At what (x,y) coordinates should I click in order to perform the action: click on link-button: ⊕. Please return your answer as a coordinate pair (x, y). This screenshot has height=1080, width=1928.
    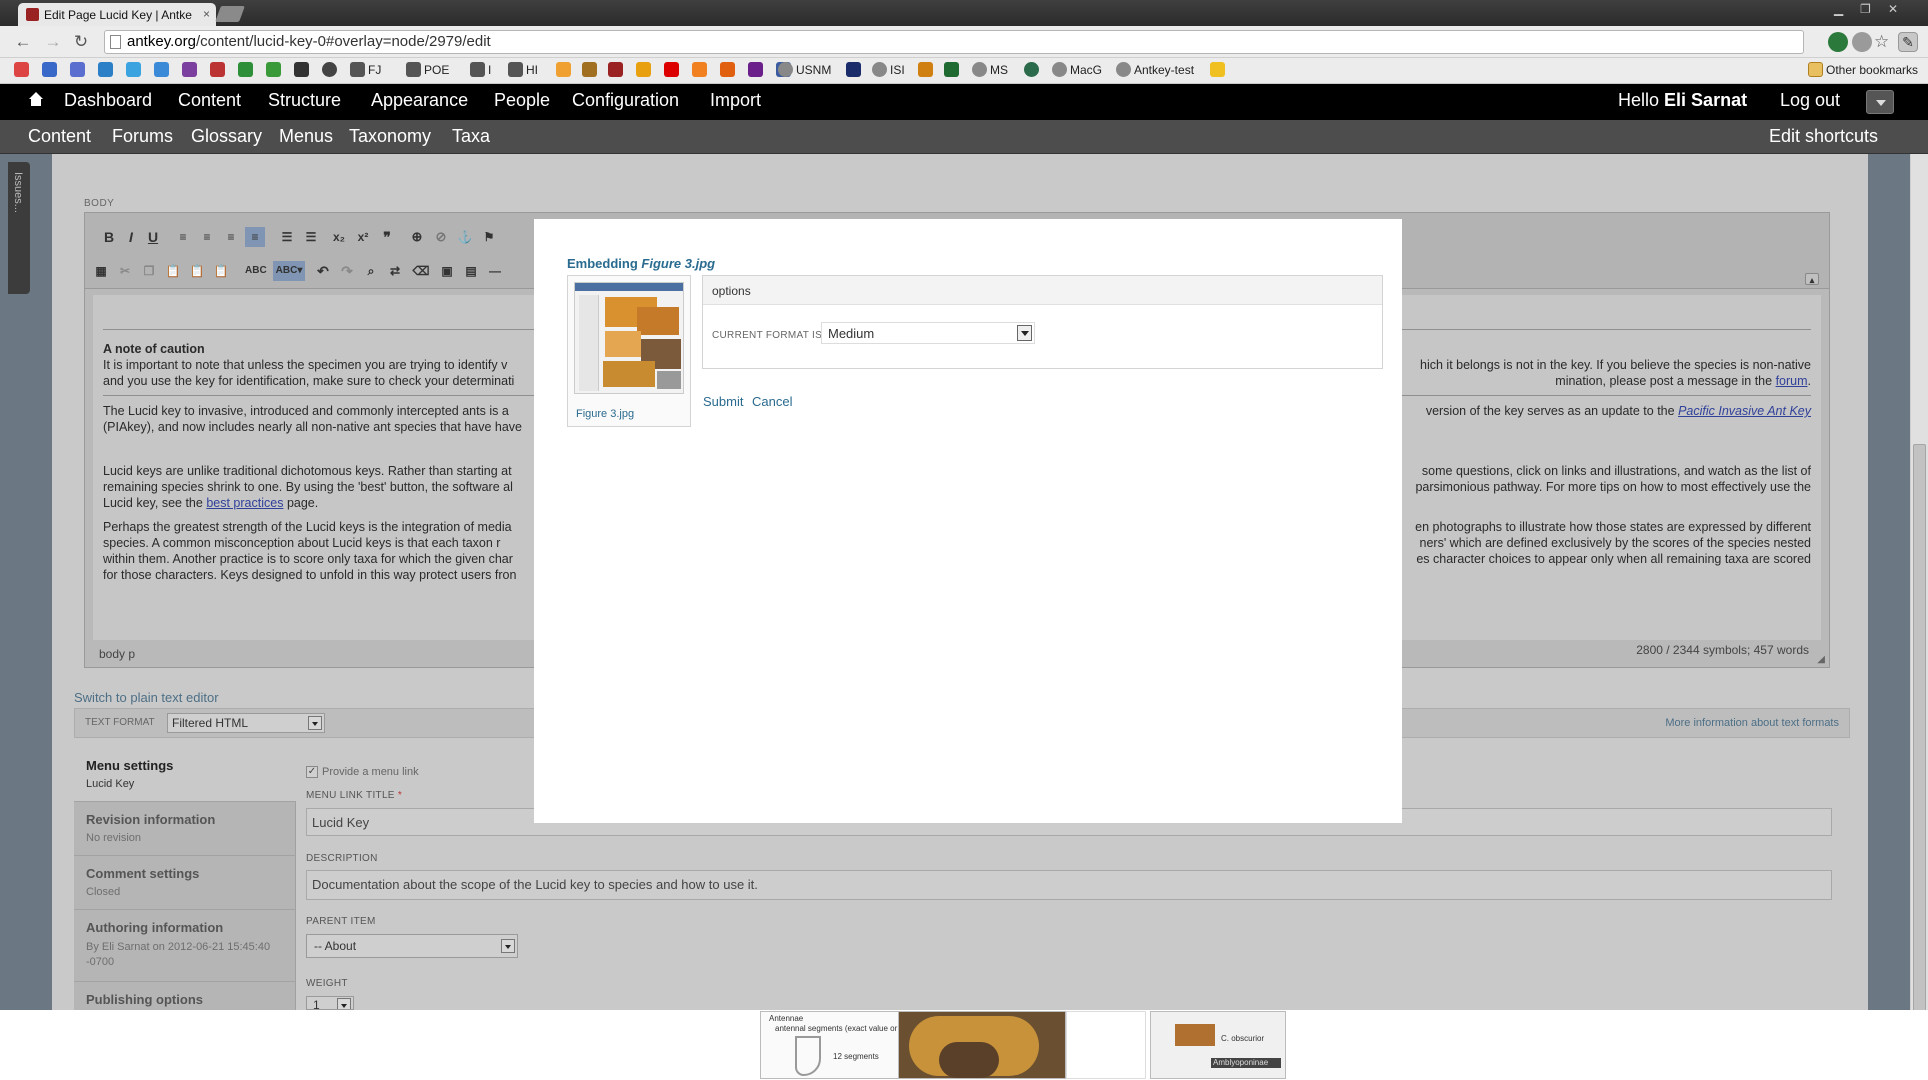
    Looking at the image, I should click on (417, 237).